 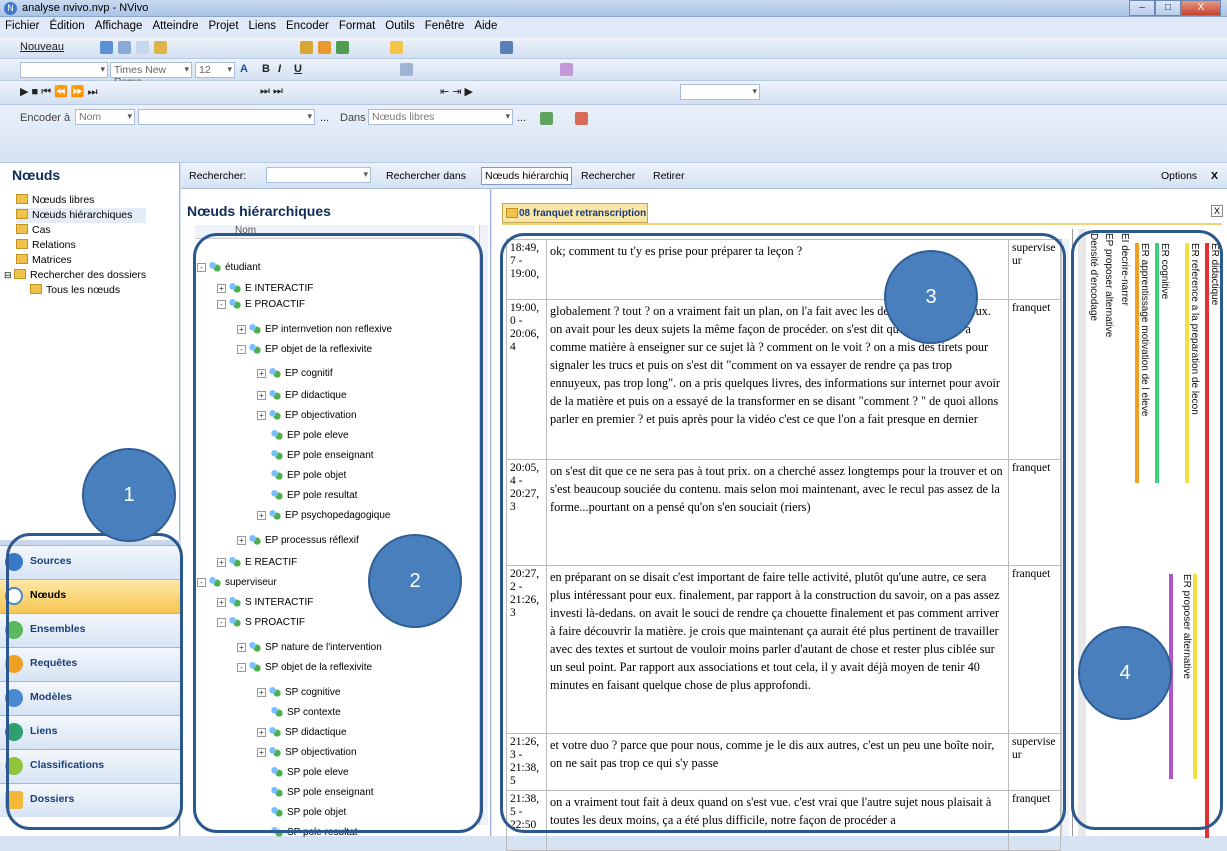 What do you see at coordinates (81, 230) in the screenshot?
I see `tree-cases: Cas` at bounding box center [81, 230].